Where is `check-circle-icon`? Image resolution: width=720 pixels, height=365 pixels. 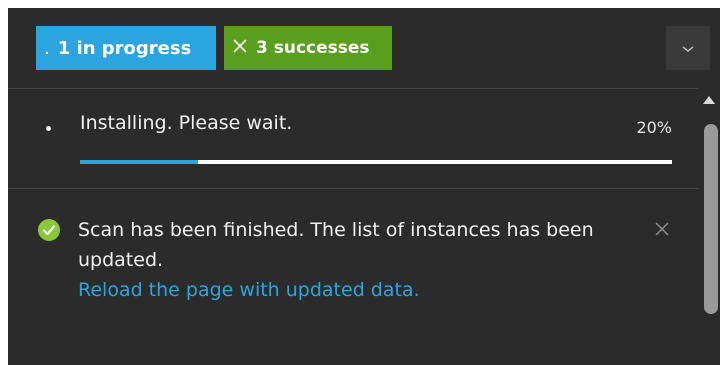 check-circle-icon is located at coordinates (49, 230).